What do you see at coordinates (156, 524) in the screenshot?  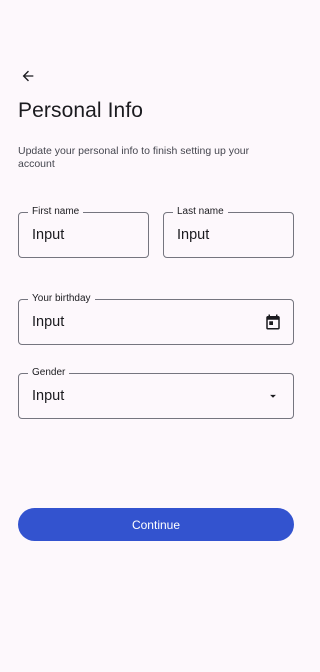 I see `continue-button: Continue` at bounding box center [156, 524].